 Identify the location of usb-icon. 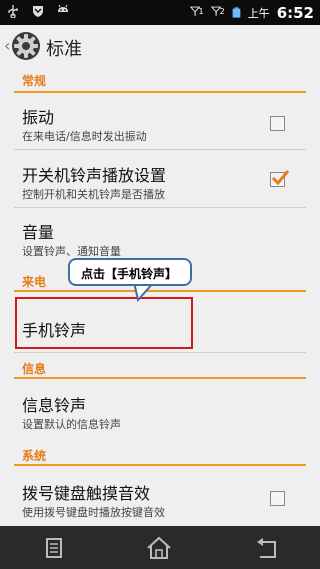
(13, 11).